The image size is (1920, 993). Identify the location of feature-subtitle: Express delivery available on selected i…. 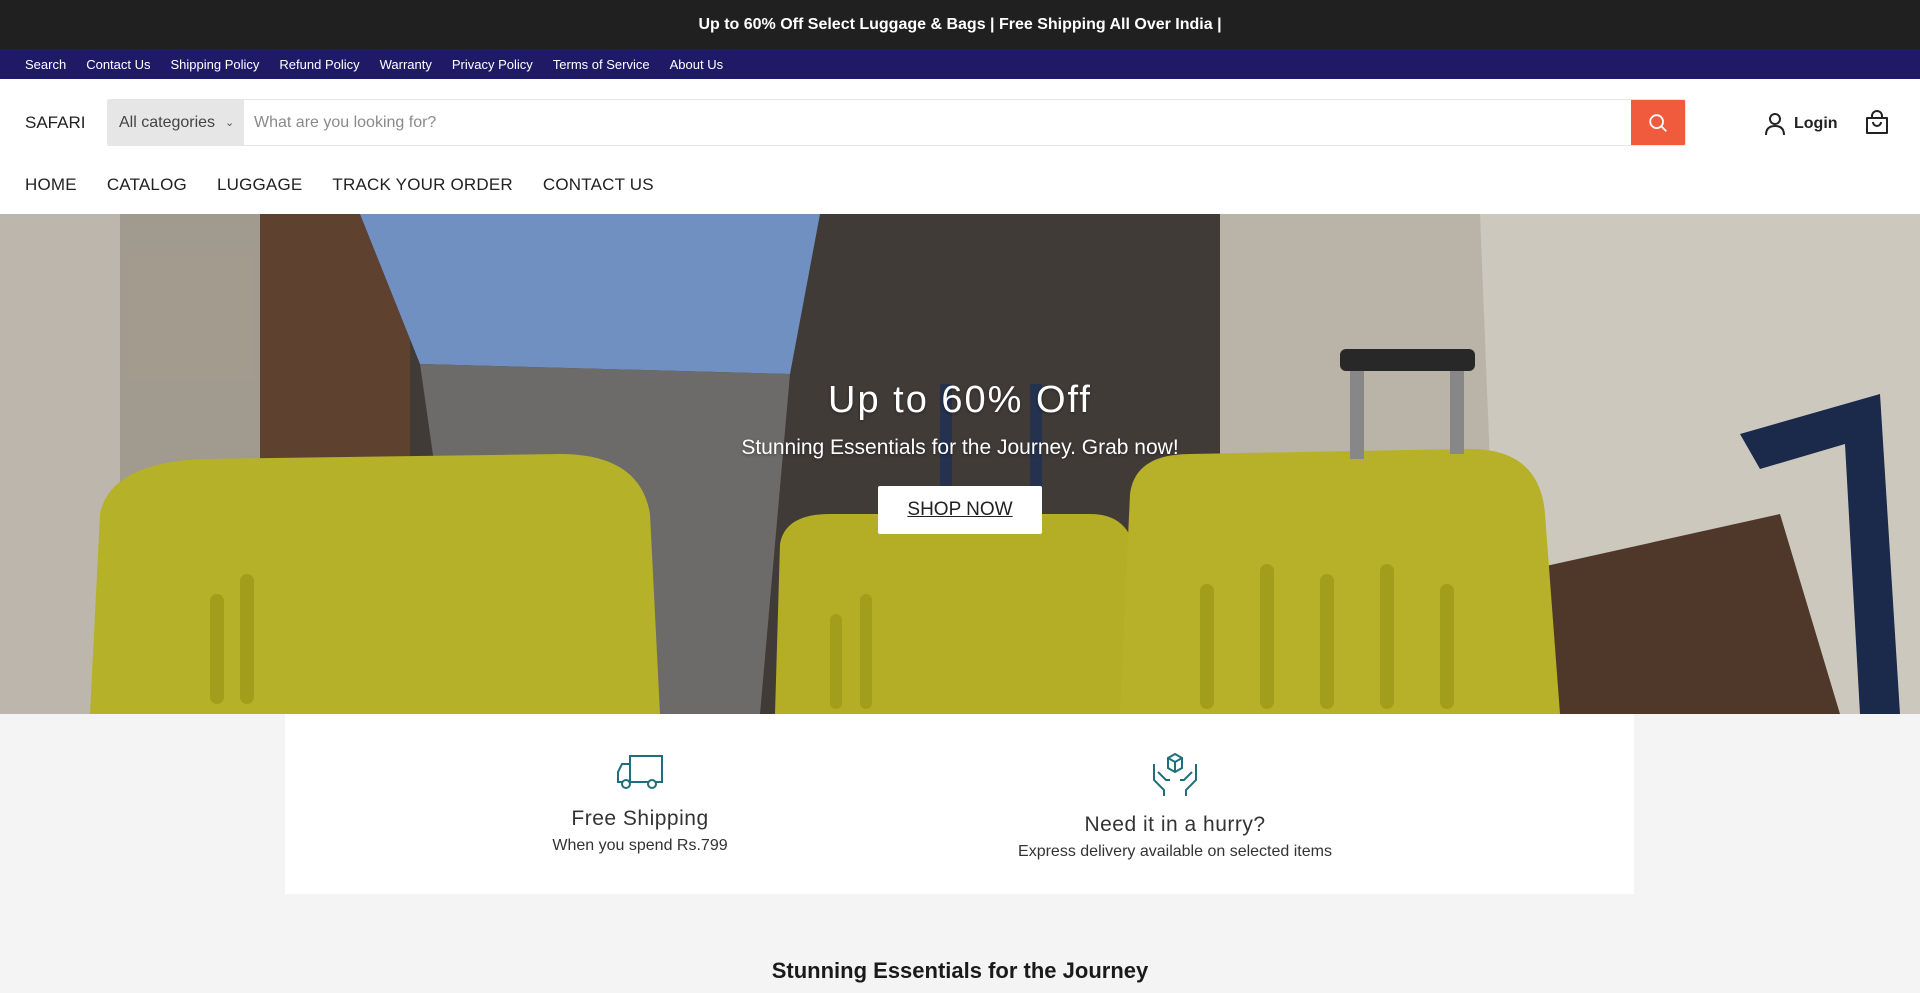
(1175, 851).